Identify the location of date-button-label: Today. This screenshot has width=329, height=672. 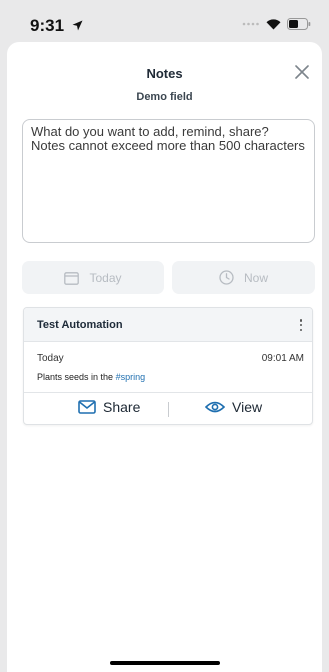
(105, 277).